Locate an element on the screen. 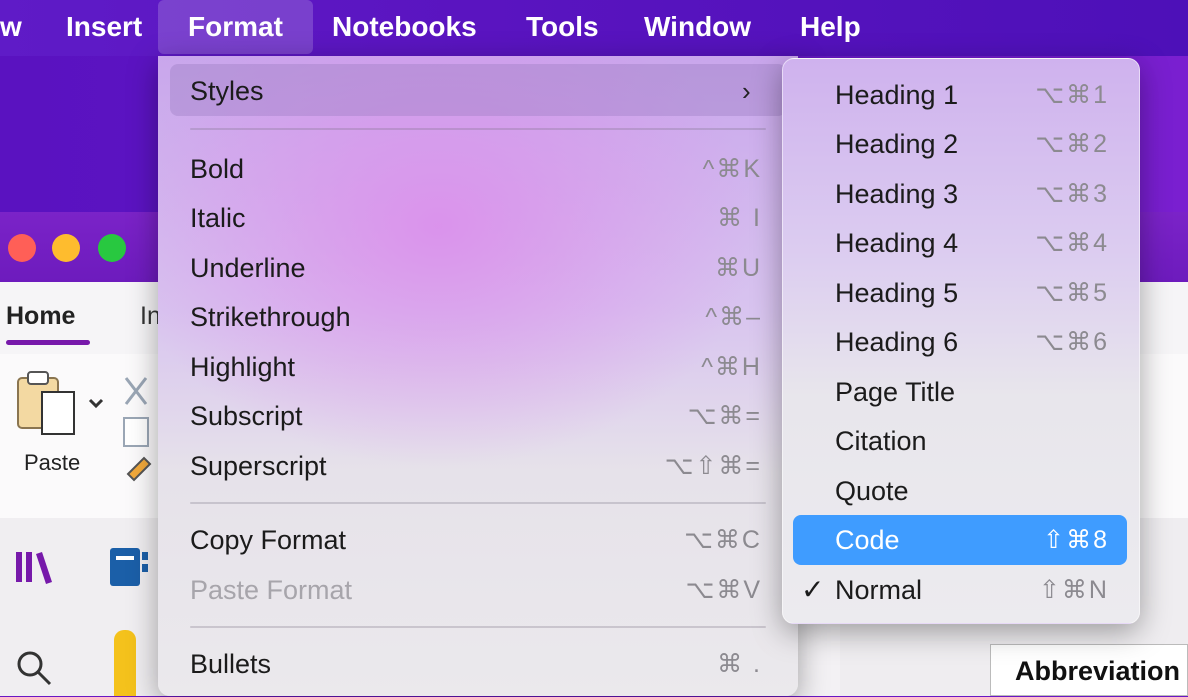 The height and width of the screenshot is (697, 1188). menu-item-shortcut: ⌥⌘= is located at coordinates (724, 416).